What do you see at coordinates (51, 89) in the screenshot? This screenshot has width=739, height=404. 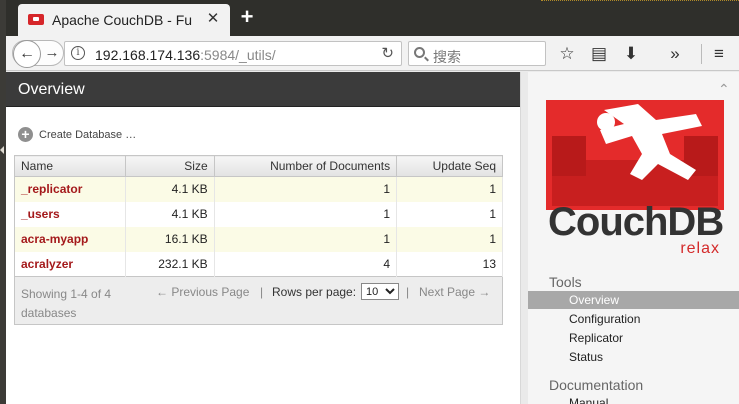 I see `page-title: Overview` at bounding box center [51, 89].